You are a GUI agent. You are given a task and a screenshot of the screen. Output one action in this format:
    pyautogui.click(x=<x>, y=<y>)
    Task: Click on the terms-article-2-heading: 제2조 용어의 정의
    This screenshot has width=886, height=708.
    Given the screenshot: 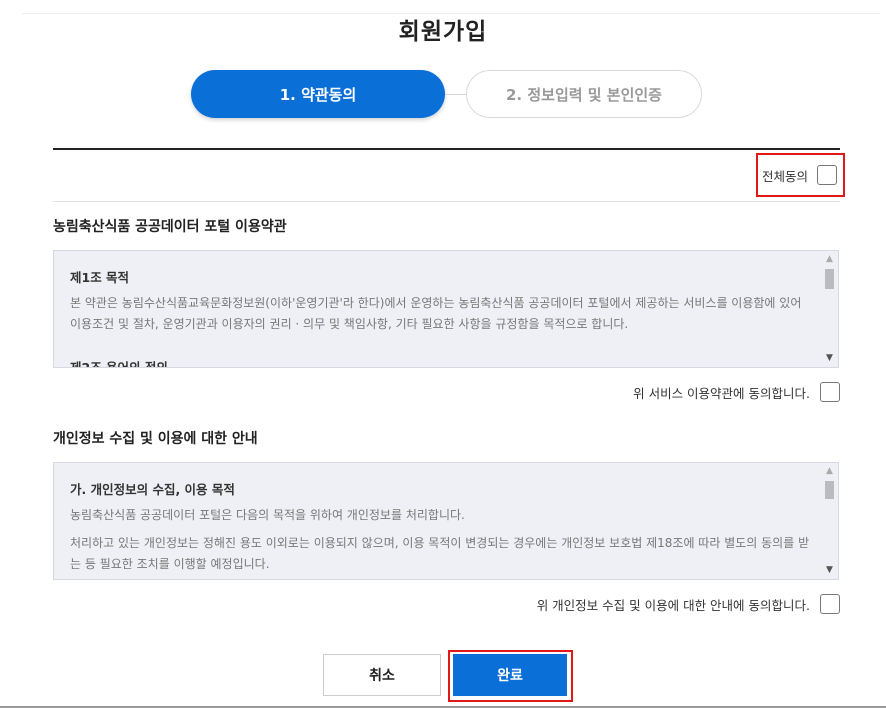 What is the action you would take?
    pyautogui.click(x=119, y=364)
    